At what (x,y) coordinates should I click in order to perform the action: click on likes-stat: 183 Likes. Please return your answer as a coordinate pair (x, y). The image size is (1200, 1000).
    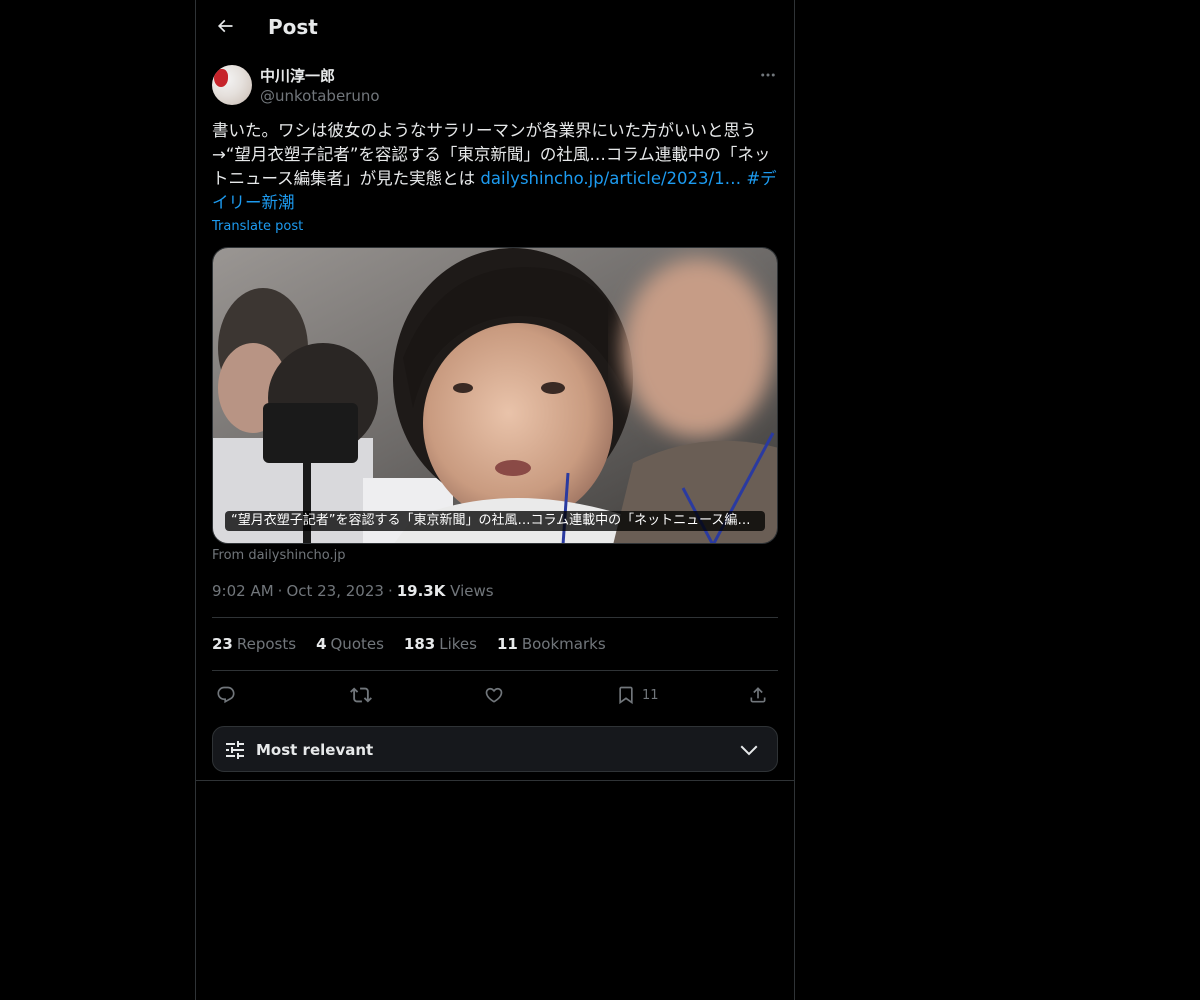
    Looking at the image, I should click on (440, 644).